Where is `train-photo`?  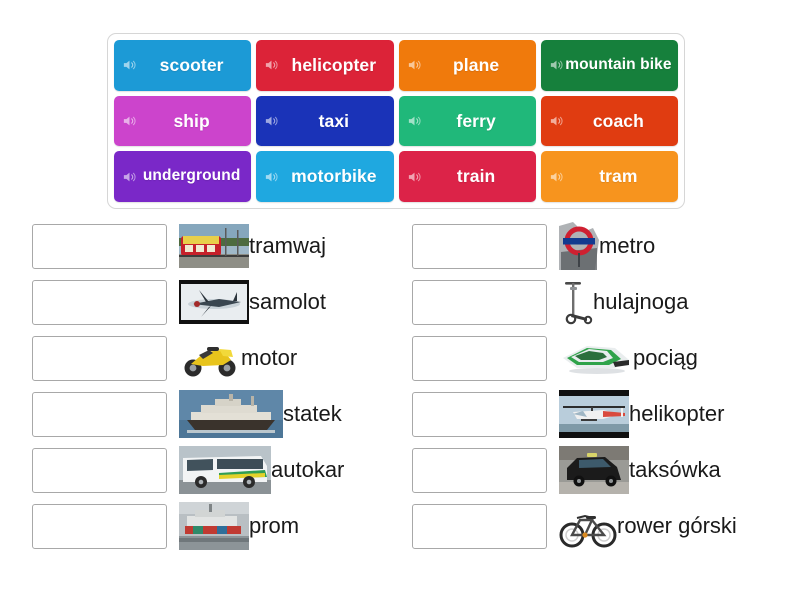 train-photo is located at coordinates (596, 358).